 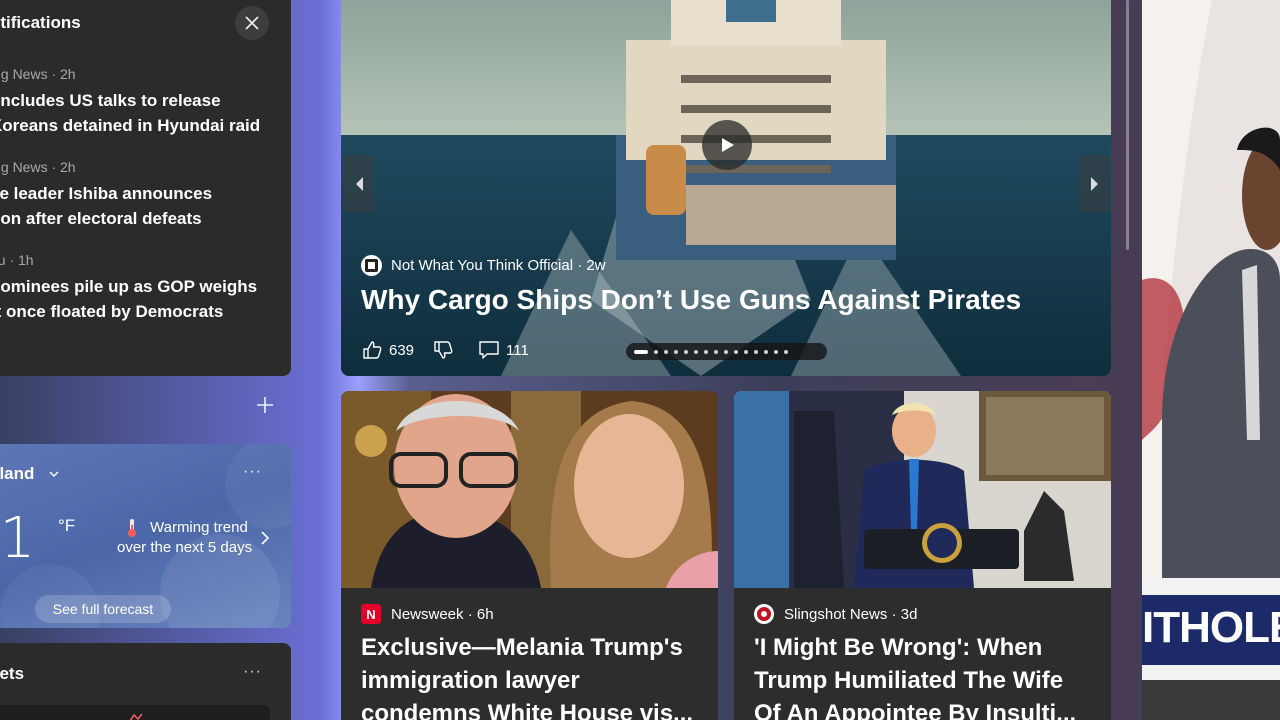 I want to click on newsweek-logo-icon: N, so click(x=371, y=614).